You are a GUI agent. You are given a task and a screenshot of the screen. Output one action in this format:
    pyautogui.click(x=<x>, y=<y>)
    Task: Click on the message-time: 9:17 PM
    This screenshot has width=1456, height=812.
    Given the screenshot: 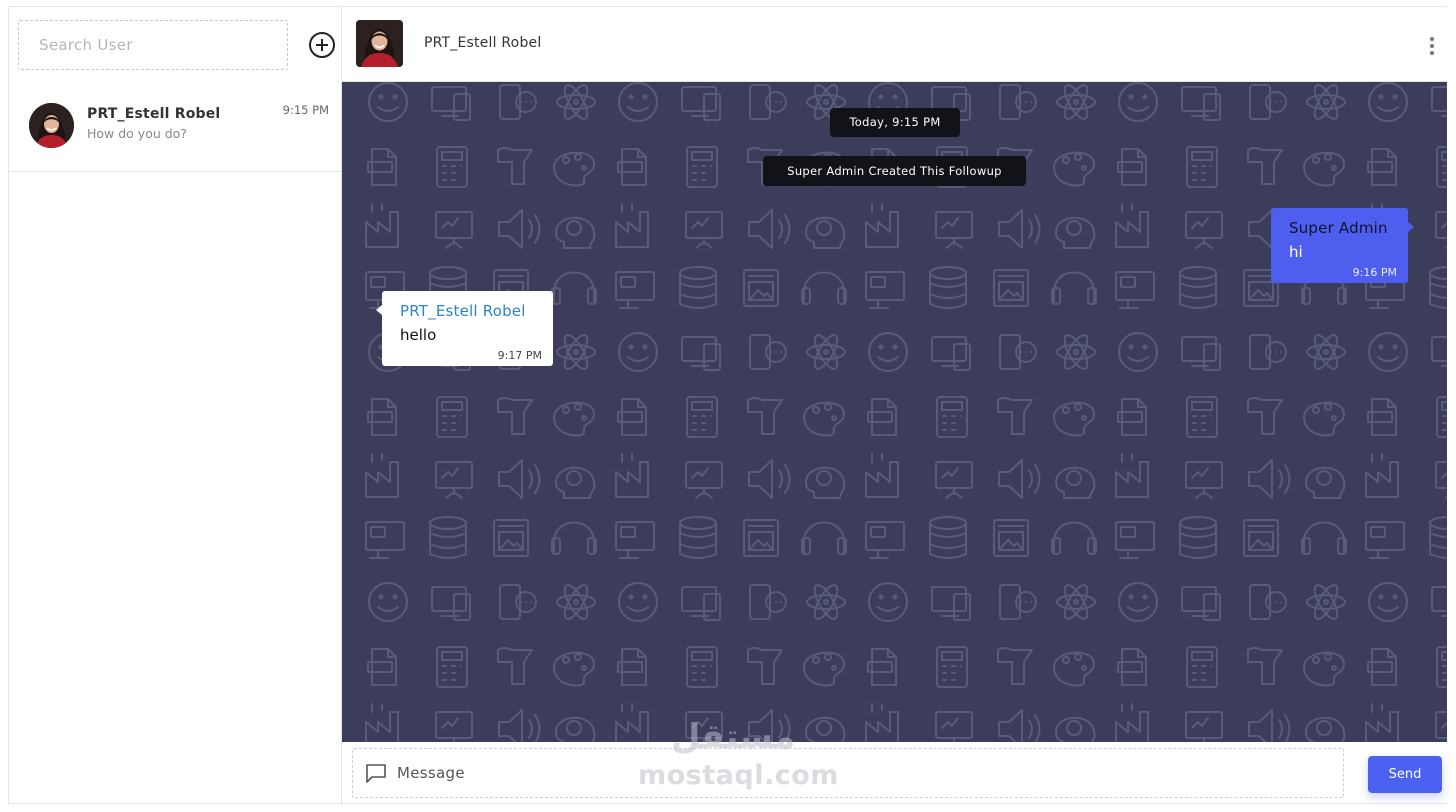 What is the action you would take?
    pyautogui.click(x=519, y=355)
    